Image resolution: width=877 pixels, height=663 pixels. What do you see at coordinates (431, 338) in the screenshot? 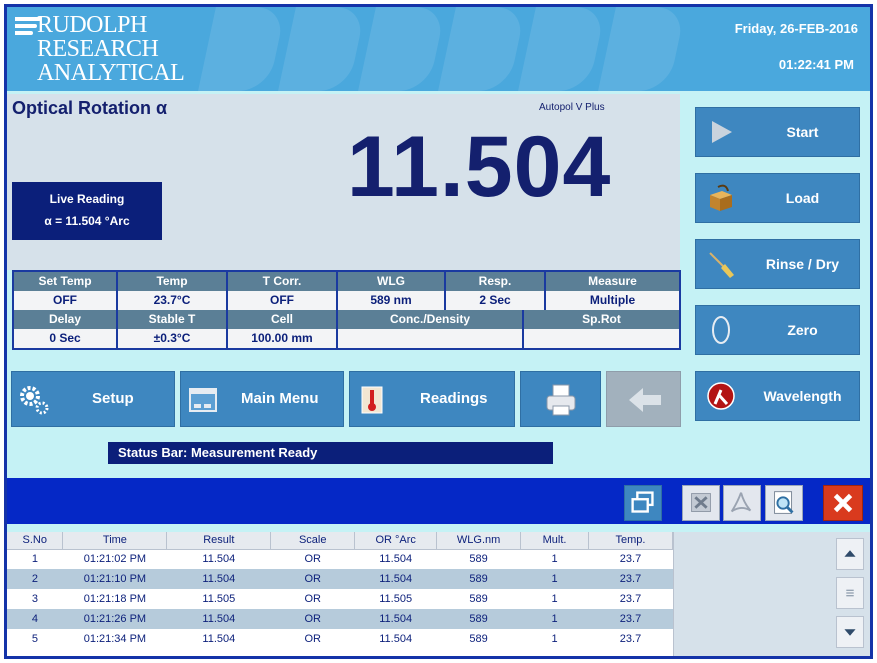
I see `conc-density-value` at bounding box center [431, 338].